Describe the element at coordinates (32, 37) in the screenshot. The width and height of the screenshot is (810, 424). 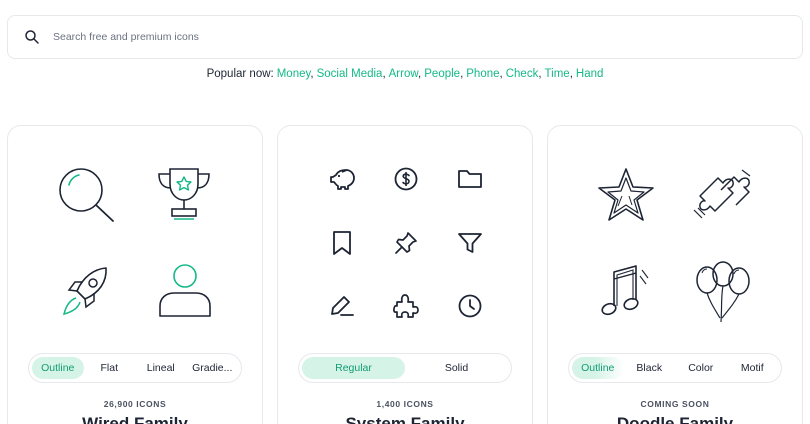
I see `search-icon` at that location.